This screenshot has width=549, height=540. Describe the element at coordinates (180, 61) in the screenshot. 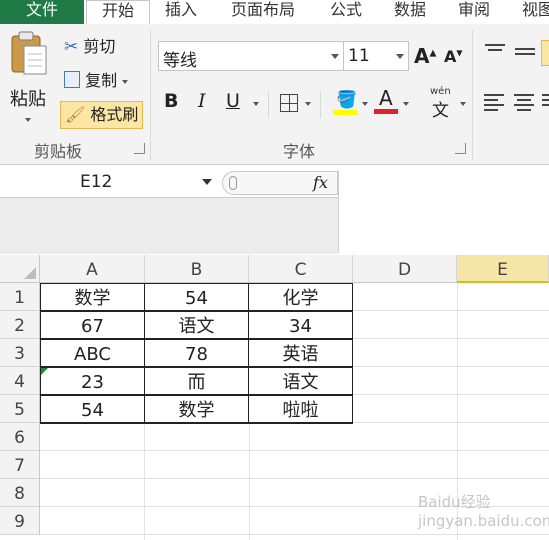

I see `font-name-value: 等线` at that location.